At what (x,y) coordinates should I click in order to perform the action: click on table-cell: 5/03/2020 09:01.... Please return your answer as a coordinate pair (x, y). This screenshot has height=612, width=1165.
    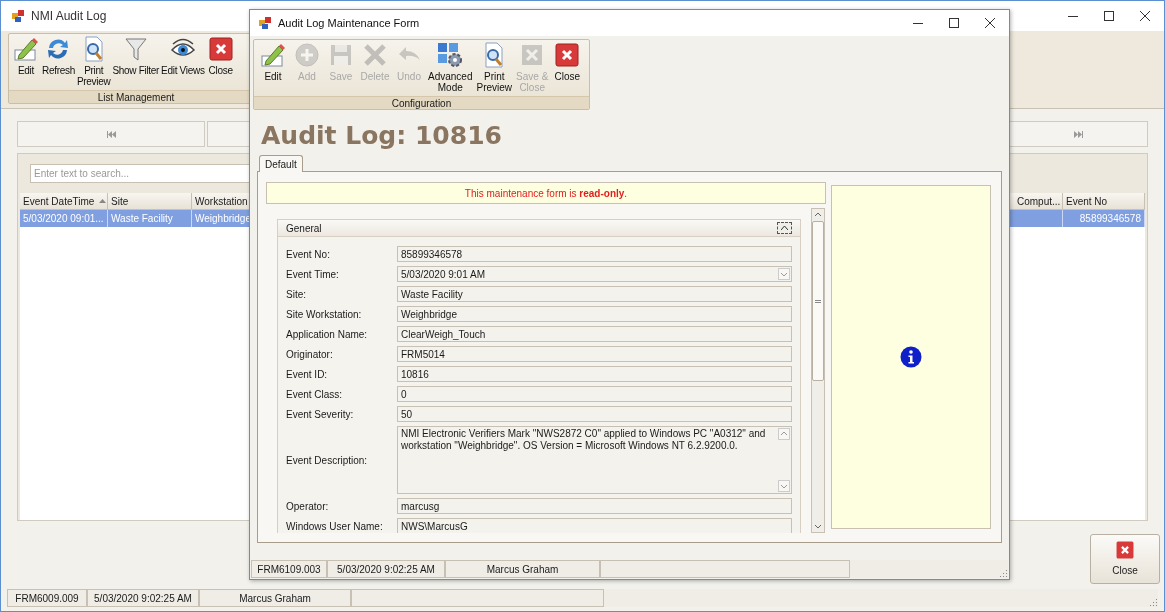
    Looking at the image, I should click on (64, 218).